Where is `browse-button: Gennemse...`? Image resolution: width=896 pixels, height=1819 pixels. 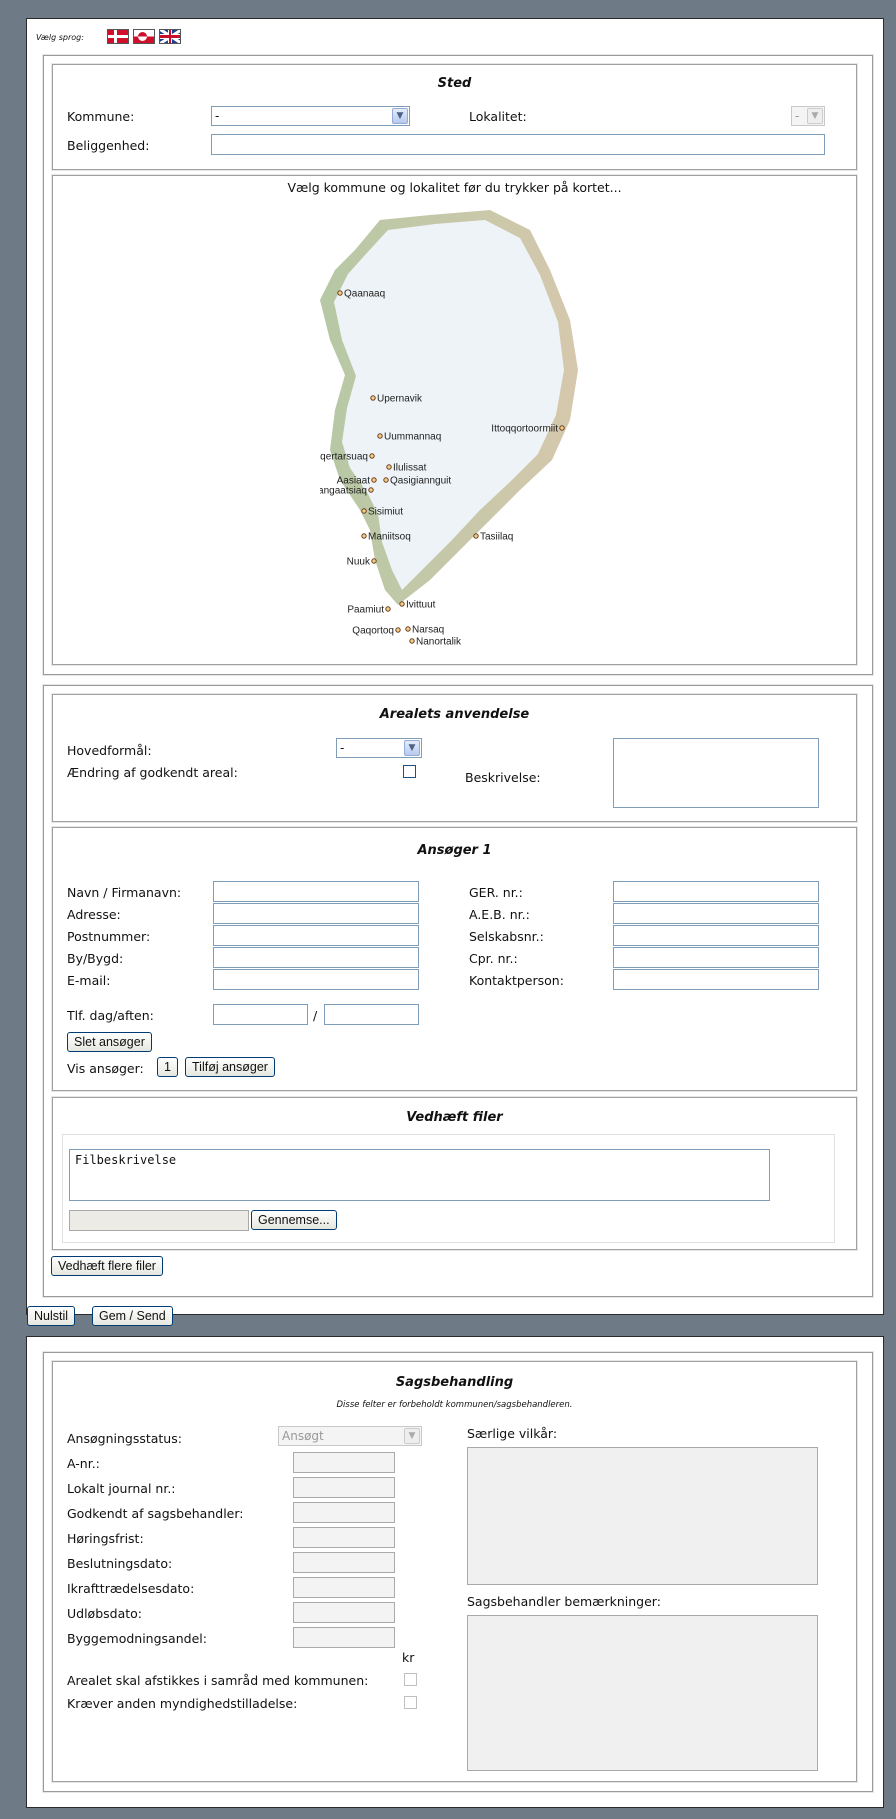 browse-button: Gennemse... is located at coordinates (294, 1220).